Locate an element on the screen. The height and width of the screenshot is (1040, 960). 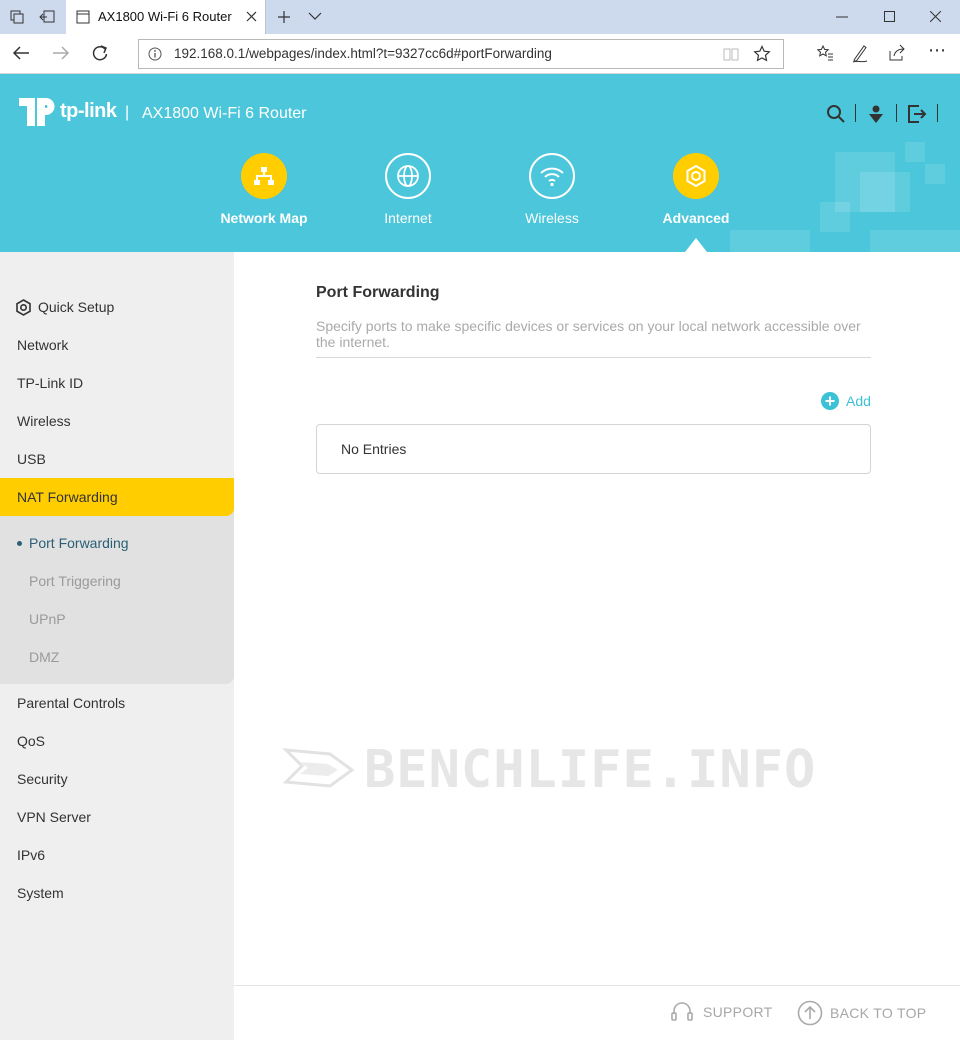
more-options-icon: ⋯ is located at coordinates (937, 50).